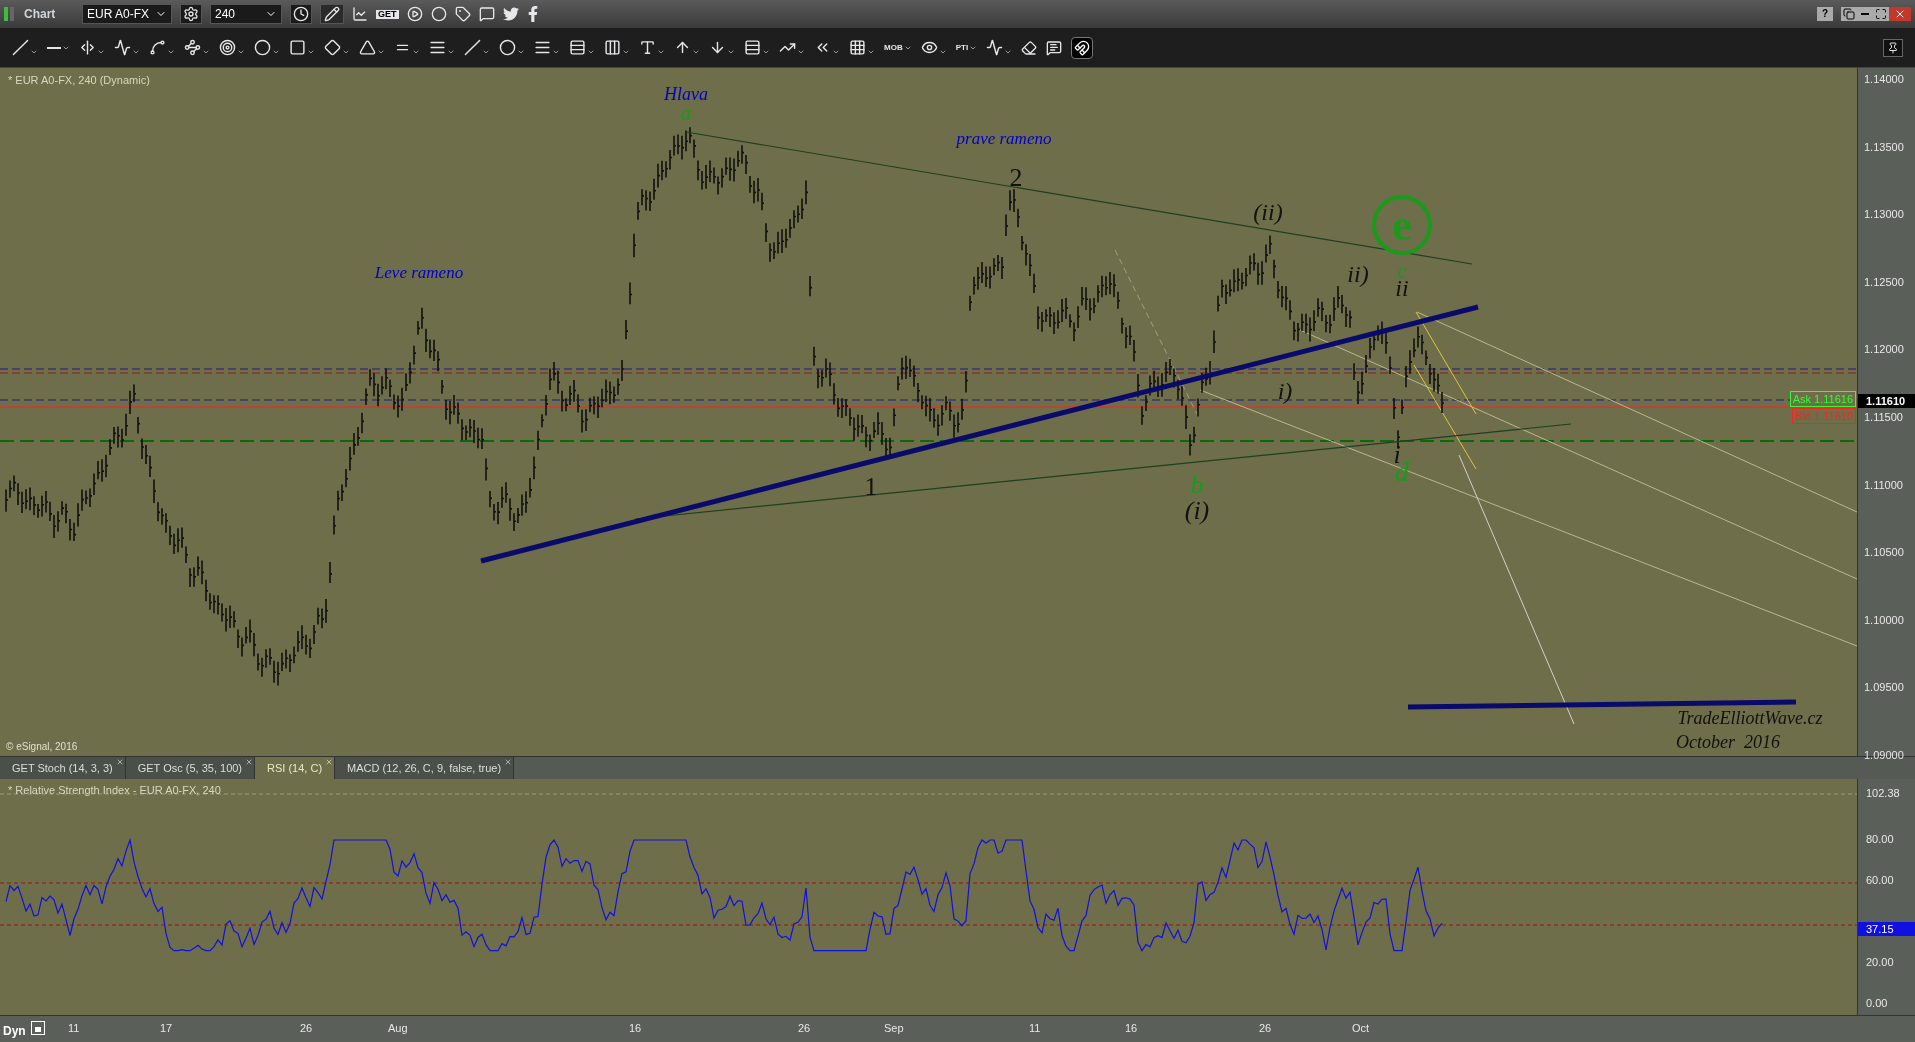  I want to click on restore-button, so click(1849, 14).